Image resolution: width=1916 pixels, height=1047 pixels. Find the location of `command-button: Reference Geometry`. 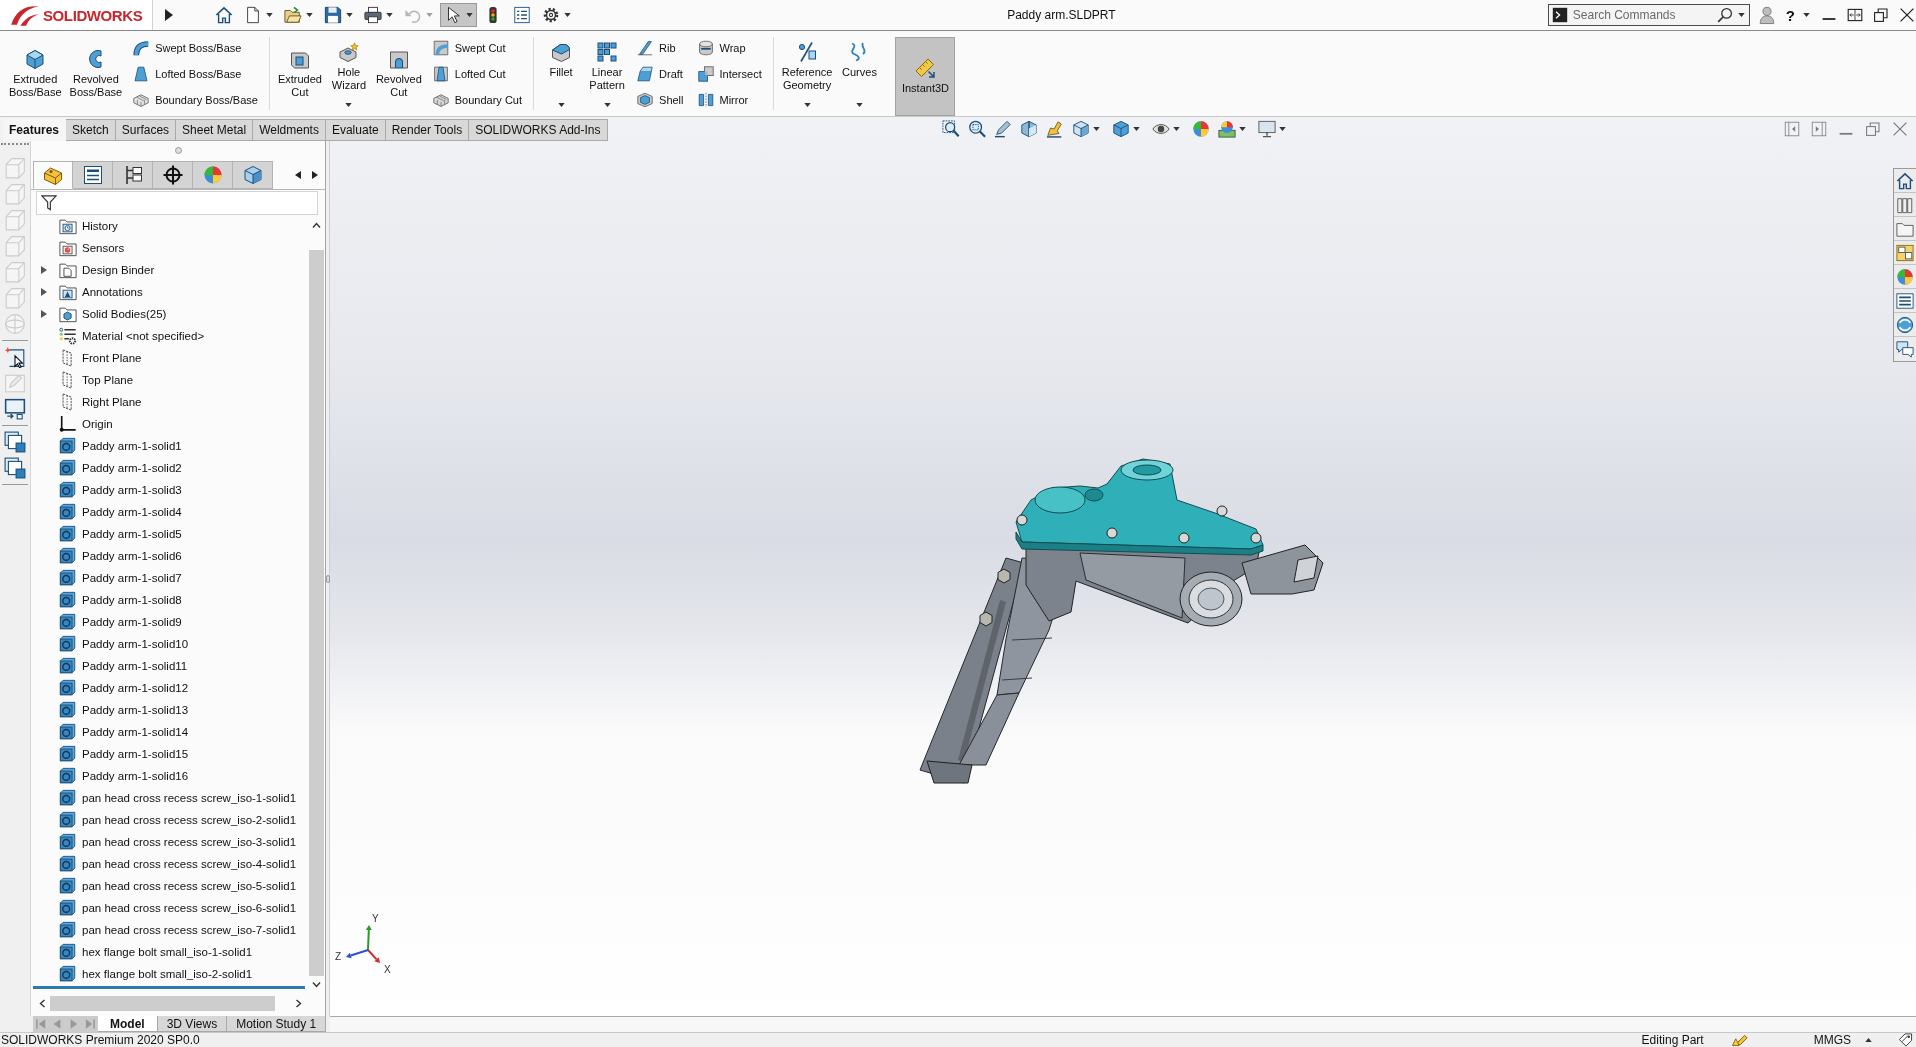

command-button: Reference Geometry is located at coordinates (807, 73).